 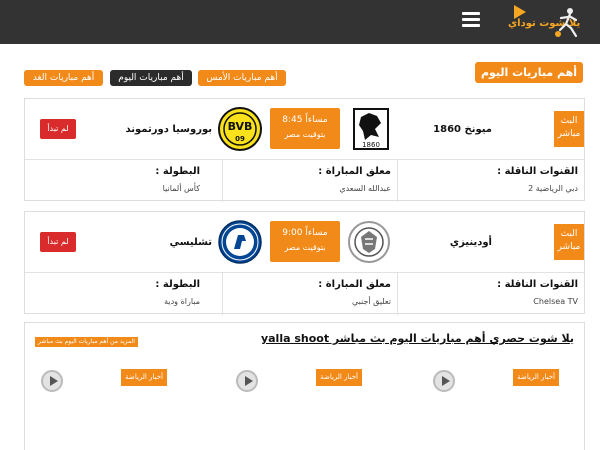 I want to click on commentator-cell: معلق المباراة : تعليق أجنبي, so click(x=309, y=294).